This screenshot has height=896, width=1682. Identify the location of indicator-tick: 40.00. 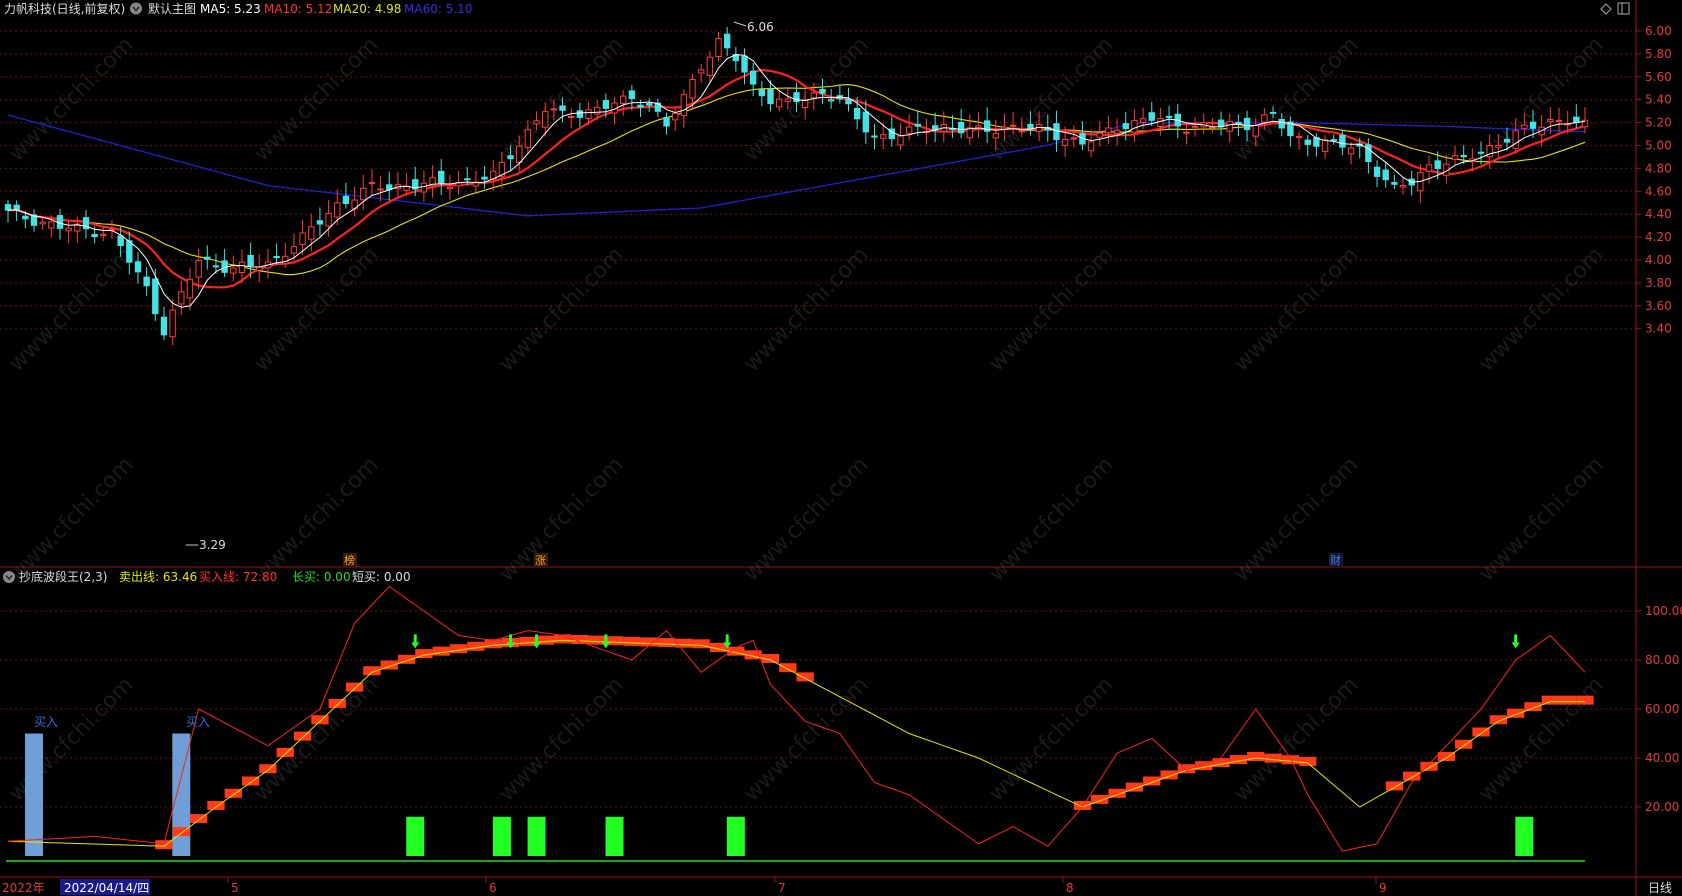
(1662, 758).